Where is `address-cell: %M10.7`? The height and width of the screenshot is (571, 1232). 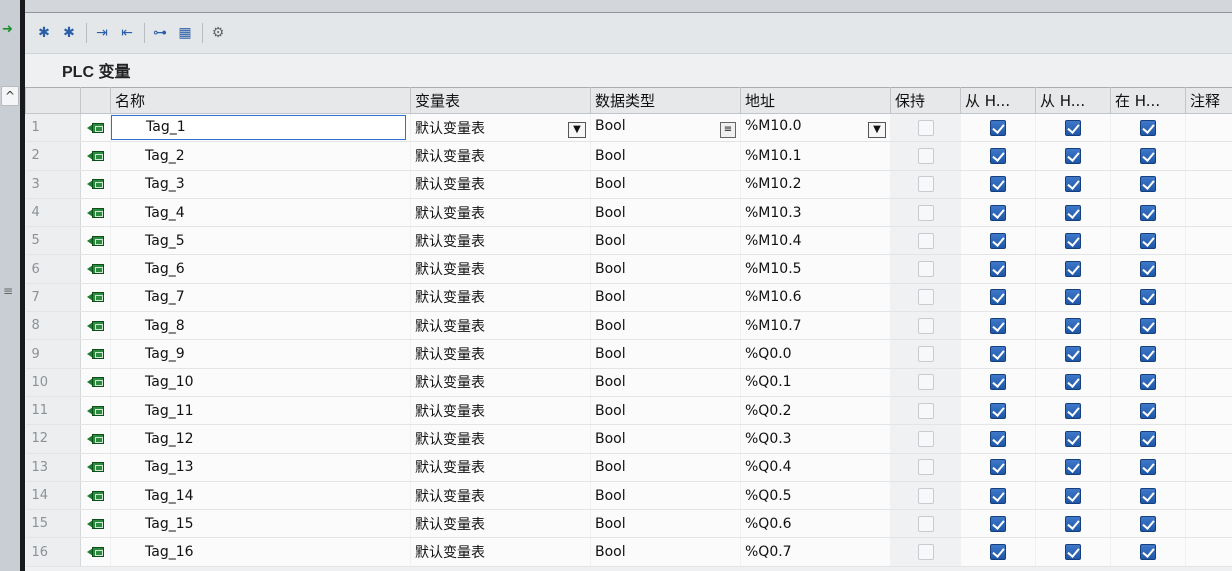 address-cell: %M10.7 is located at coordinates (815, 326).